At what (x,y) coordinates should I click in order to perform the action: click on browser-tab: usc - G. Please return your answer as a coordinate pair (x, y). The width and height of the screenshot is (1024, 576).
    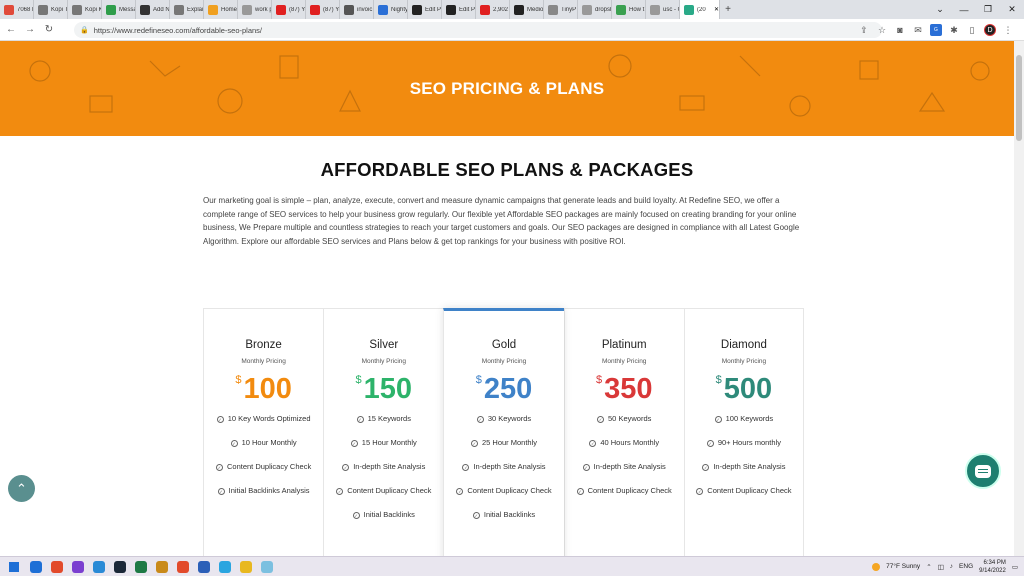
    Looking at the image, I should click on (663, 9).